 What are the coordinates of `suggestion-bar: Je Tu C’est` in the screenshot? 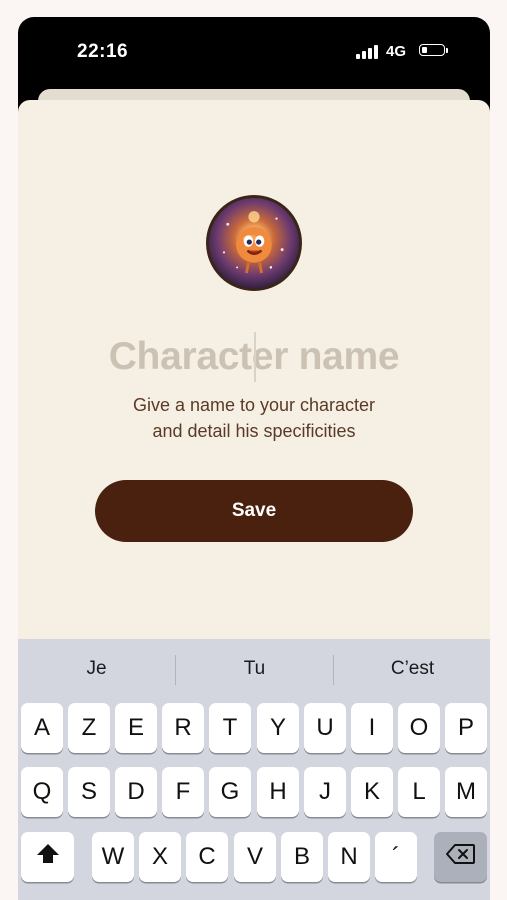 It's located at (254, 669).